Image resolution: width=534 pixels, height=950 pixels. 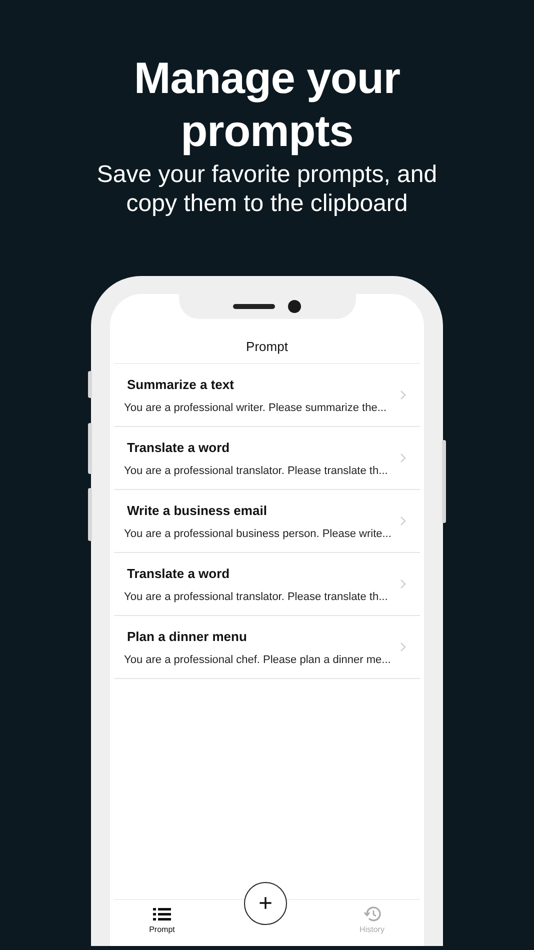 What do you see at coordinates (181, 384) in the screenshot?
I see `prompt-title: Summarize a text` at bounding box center [181, 384].